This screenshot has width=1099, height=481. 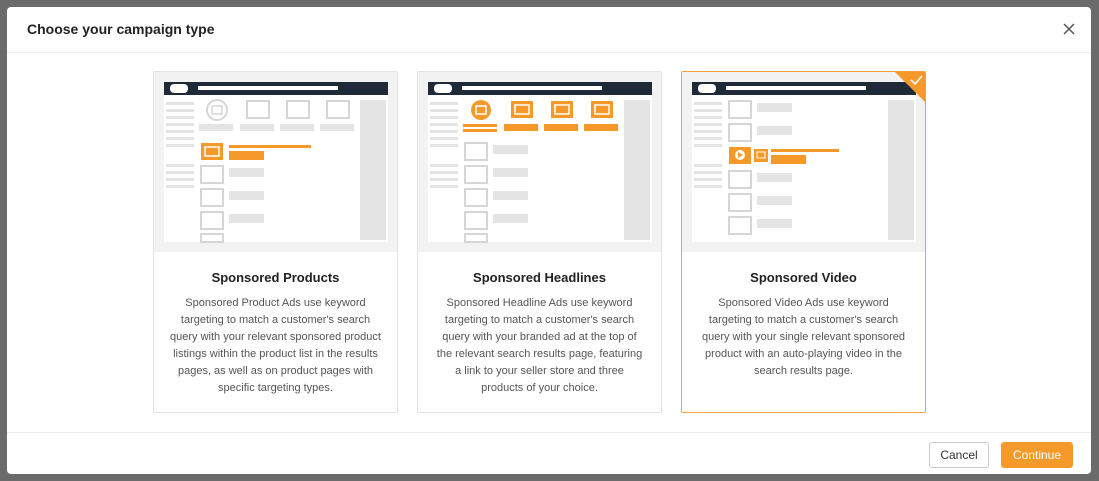 What do you see at coordinates (1037, 455) in the screenshot?
I see `continue-button: Continue` at bounding box center [1037, 455].